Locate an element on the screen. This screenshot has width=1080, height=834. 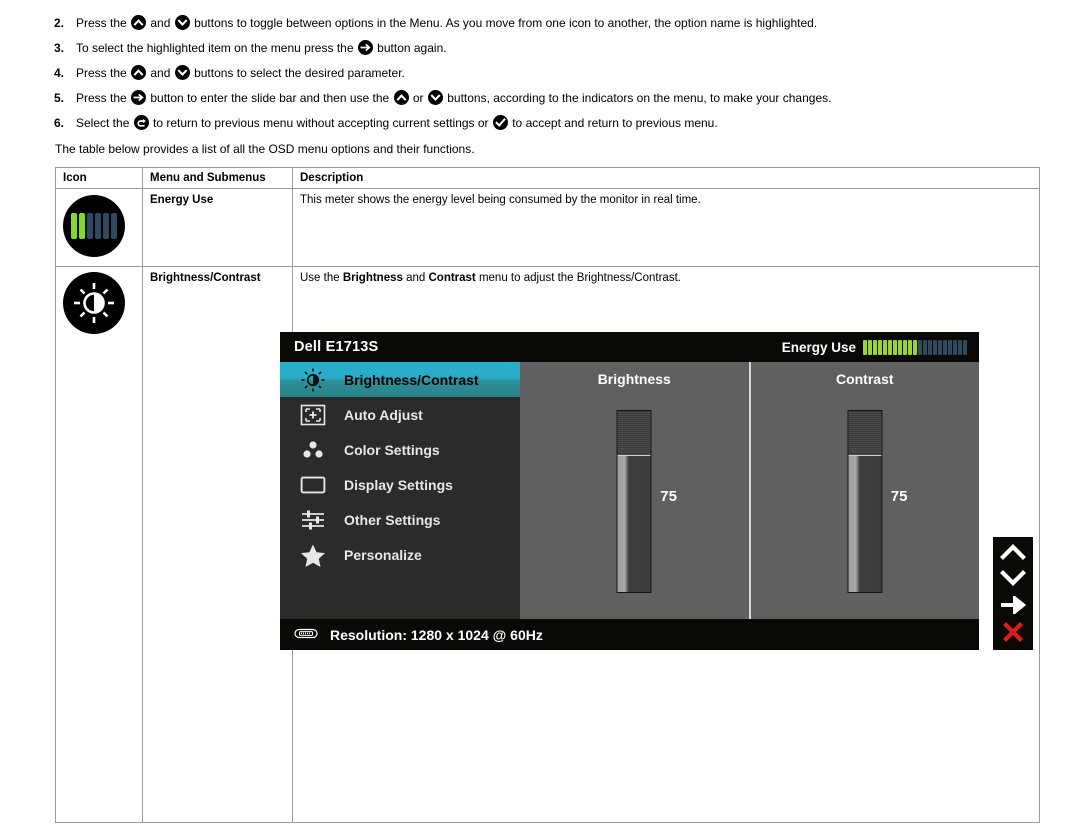
osd-pane-contrast: Contrast 75 is located at coordinates (864, 490).